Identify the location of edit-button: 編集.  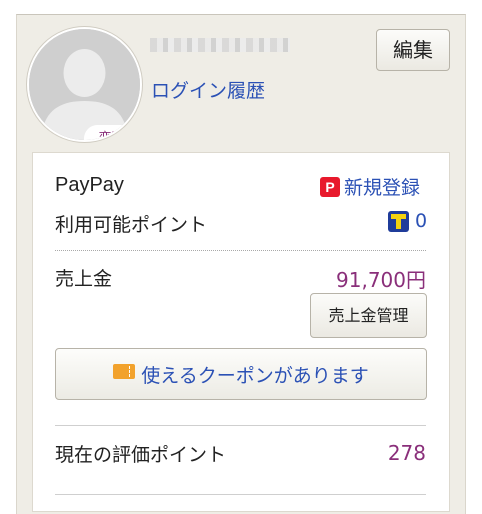
(413, 50).